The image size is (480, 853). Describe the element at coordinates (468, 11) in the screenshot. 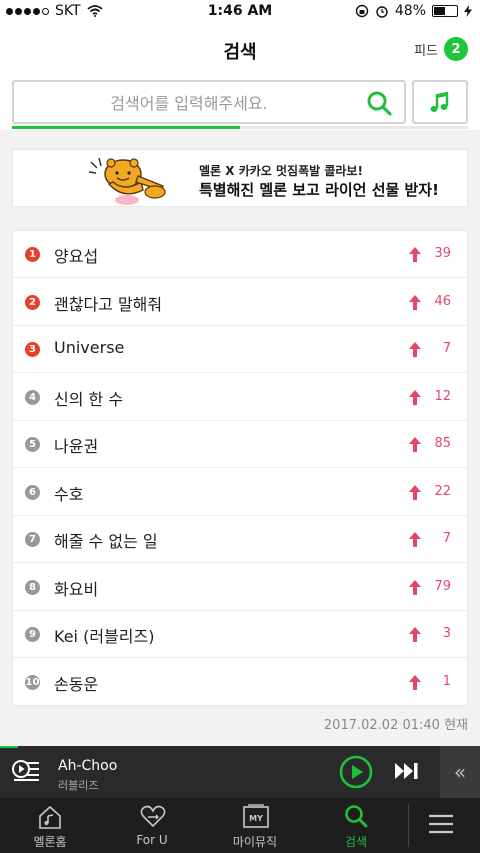

I see `charging-icon` at that location.